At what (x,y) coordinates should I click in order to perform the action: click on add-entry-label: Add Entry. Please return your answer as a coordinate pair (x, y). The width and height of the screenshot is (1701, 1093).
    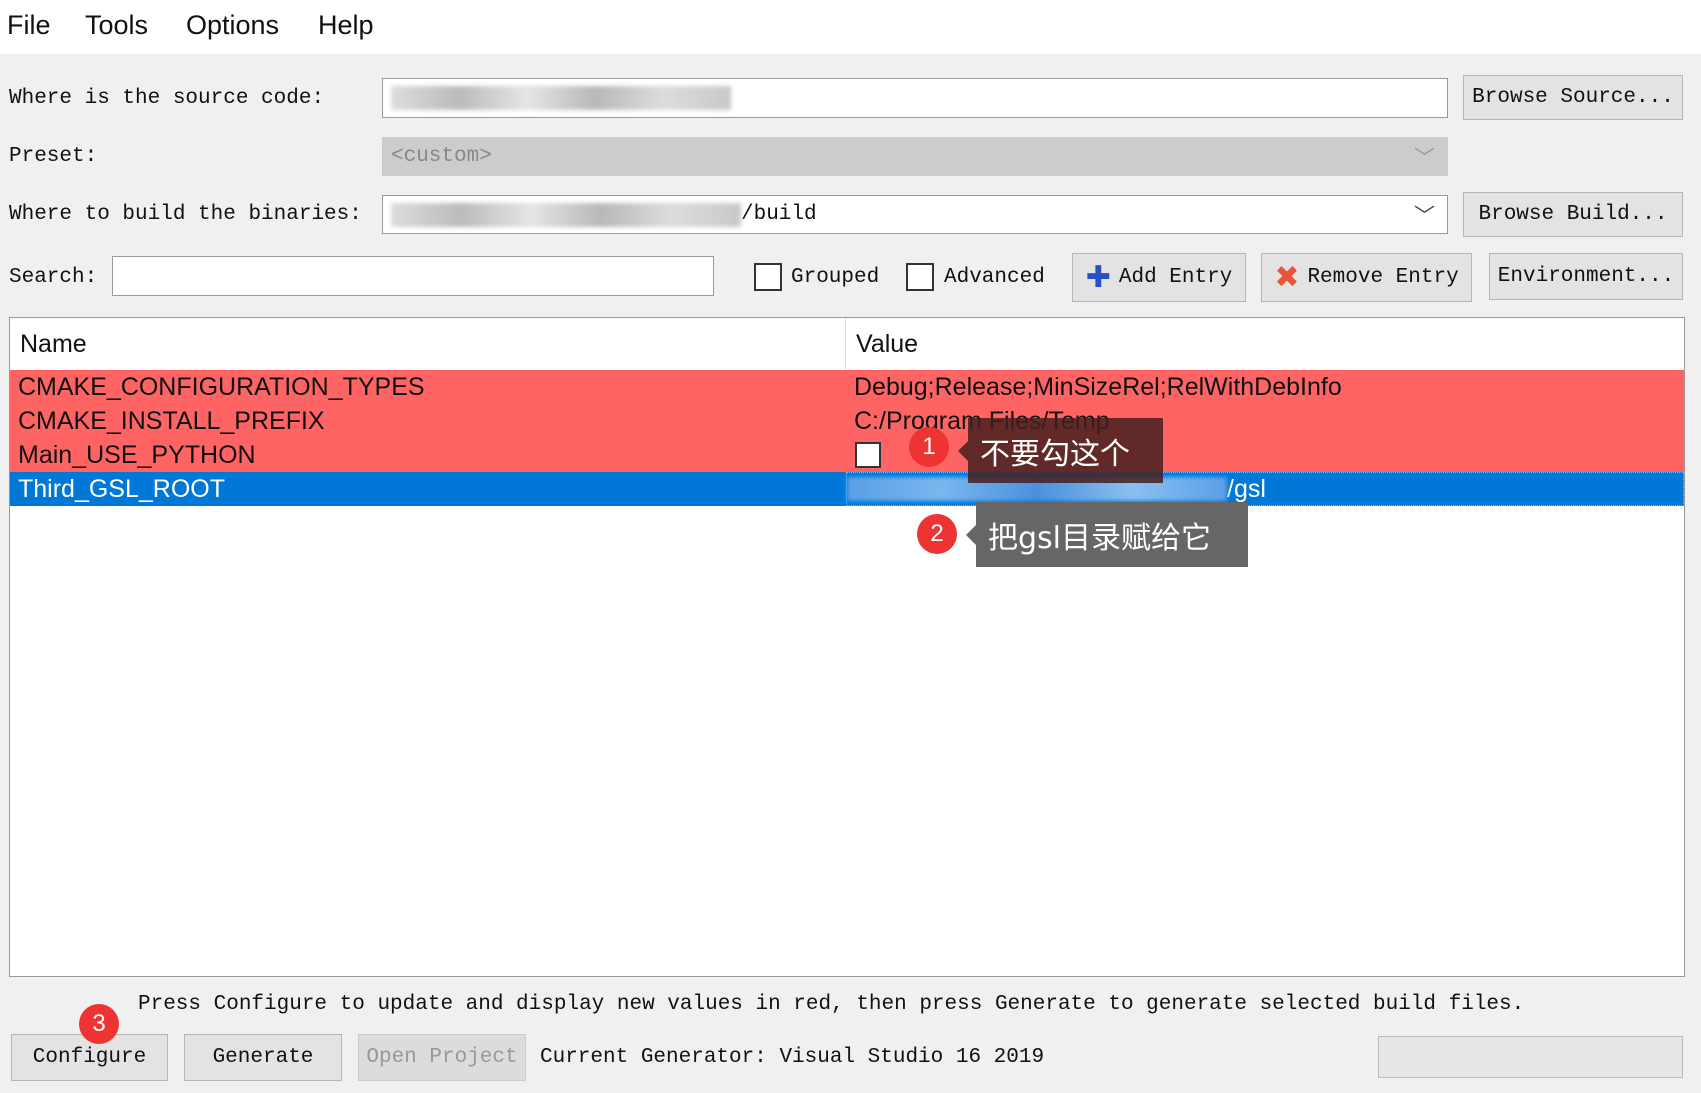
    Looking at the image, I should click on (1175, 277).